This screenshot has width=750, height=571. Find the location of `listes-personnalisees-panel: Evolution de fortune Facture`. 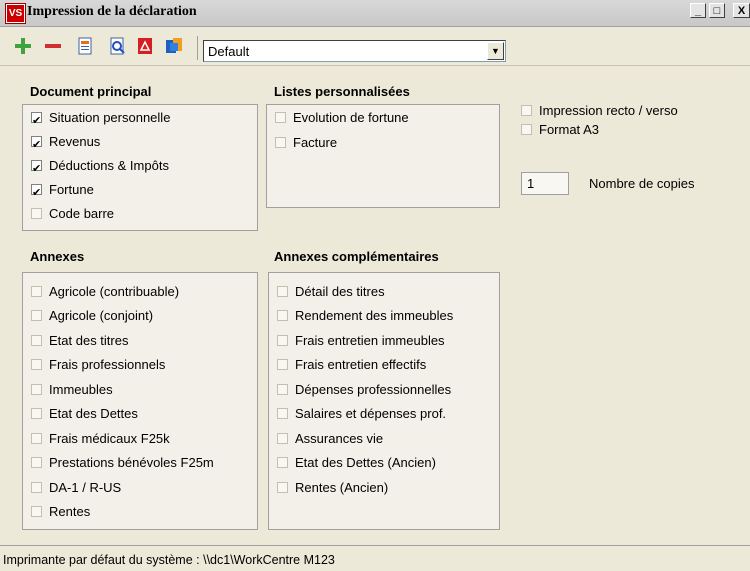

listes-personnalisees-panel: Evolution de fortune Facture is located at coordinates (383, 156).